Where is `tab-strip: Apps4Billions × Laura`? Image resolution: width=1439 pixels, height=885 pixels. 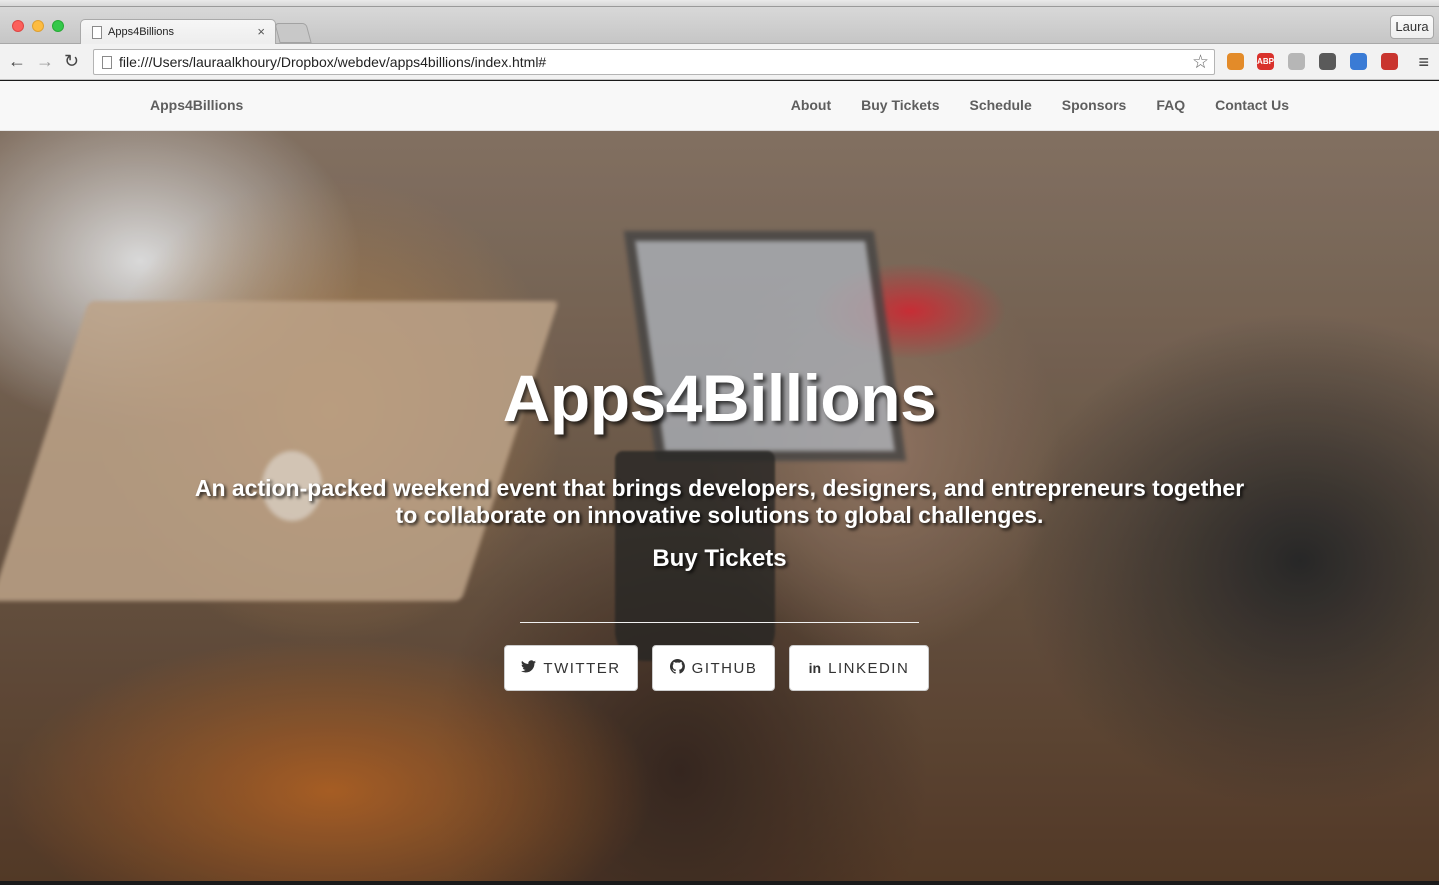
tab-strip: Apps4Billions × Laura is located at coordinates (719, 26).